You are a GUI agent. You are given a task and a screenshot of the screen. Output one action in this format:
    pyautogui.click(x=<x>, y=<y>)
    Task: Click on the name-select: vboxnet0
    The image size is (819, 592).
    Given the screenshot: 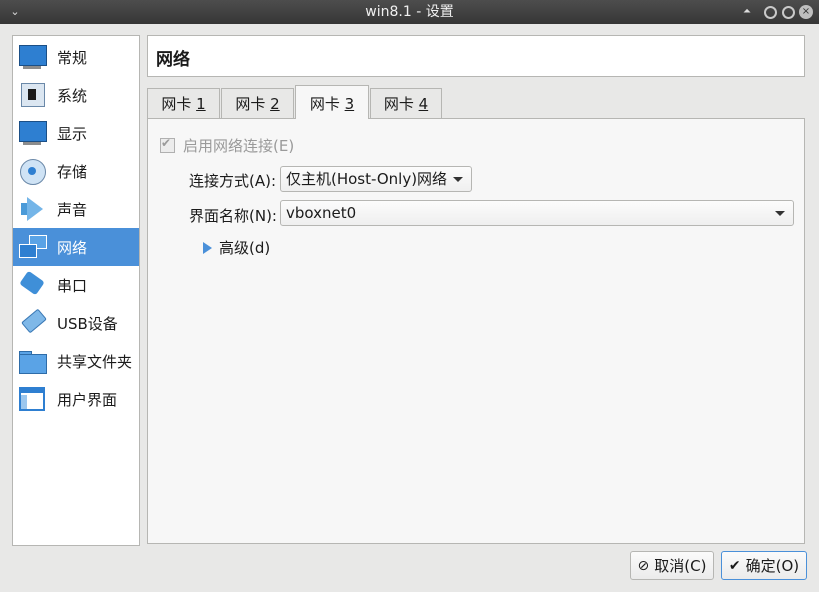 What is the action you would take?
    pyautogui.click(x=537, y=213)
    